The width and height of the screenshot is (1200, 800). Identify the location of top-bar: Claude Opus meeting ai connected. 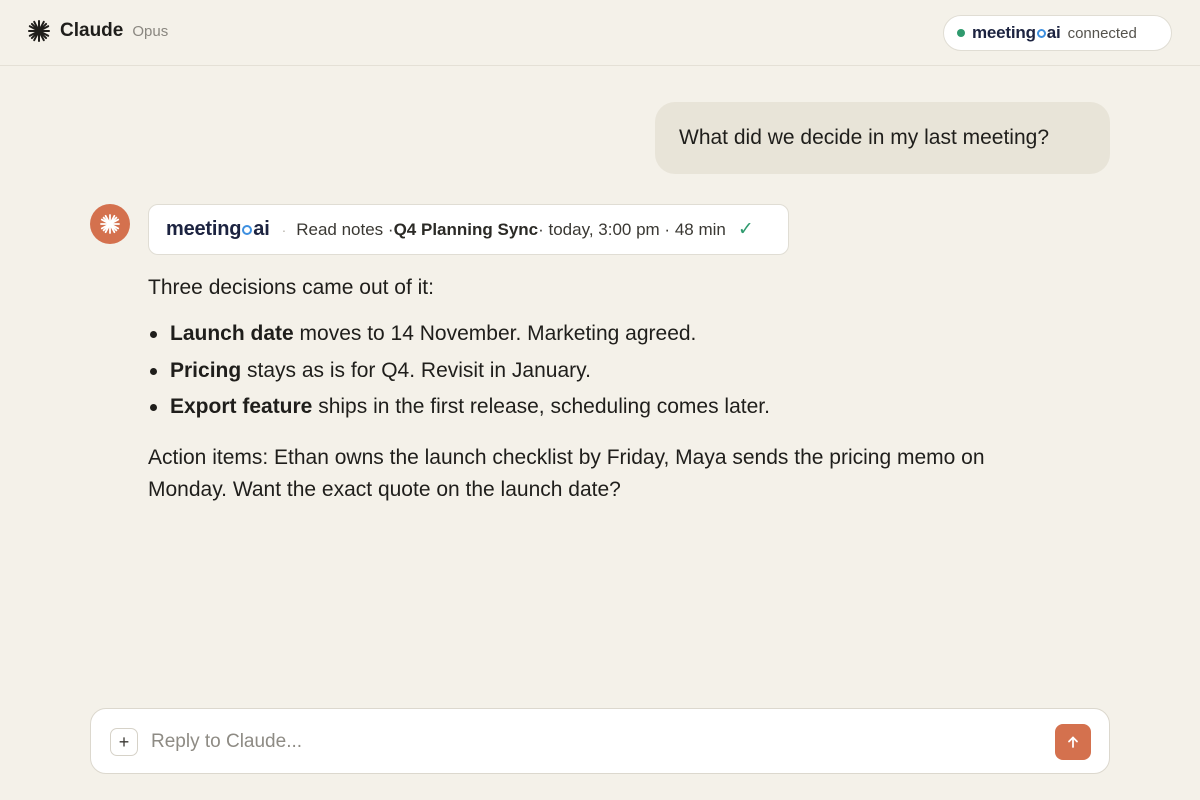
(600, 33).